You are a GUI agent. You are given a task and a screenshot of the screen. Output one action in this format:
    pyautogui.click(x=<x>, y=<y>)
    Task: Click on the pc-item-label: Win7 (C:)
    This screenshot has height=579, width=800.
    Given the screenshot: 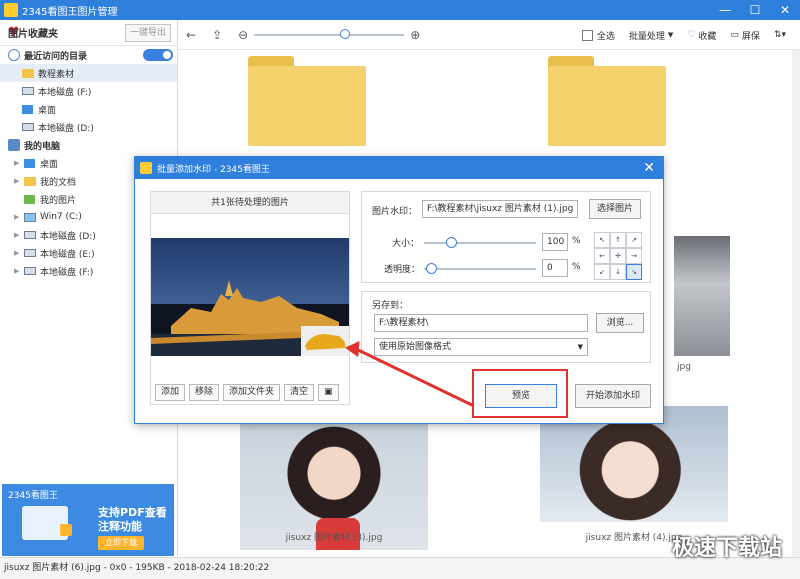 What is the action you would take?
    pyautogui.click(x=61, y=217)
    